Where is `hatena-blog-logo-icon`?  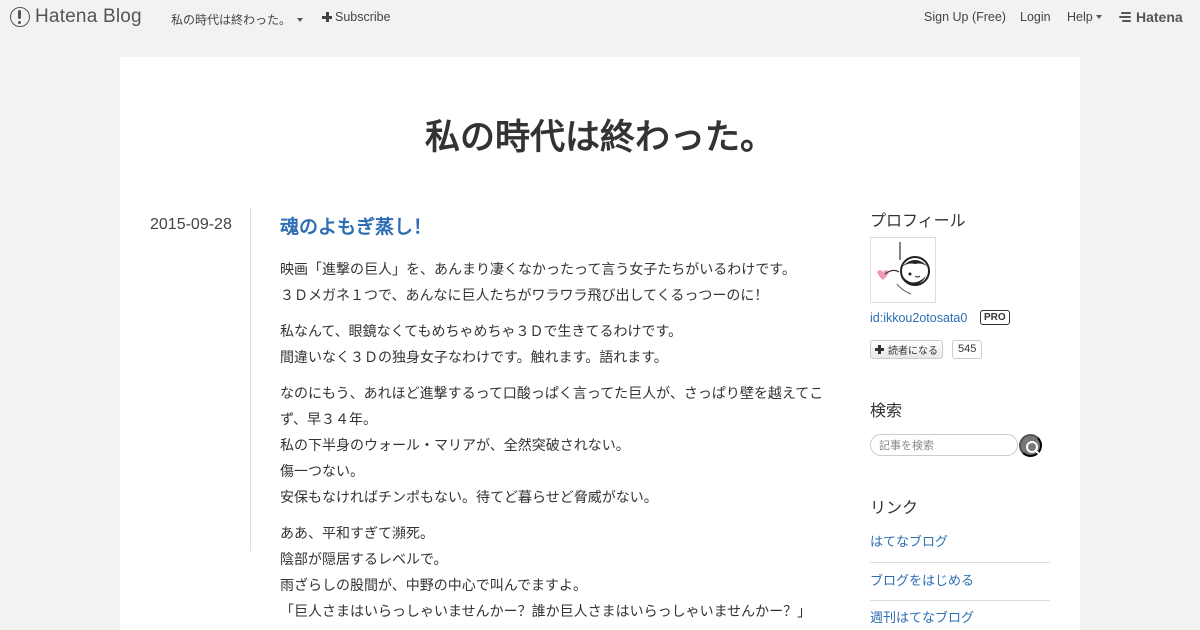 hatena-blog-logo-icon is located at coordinates (20, 17).